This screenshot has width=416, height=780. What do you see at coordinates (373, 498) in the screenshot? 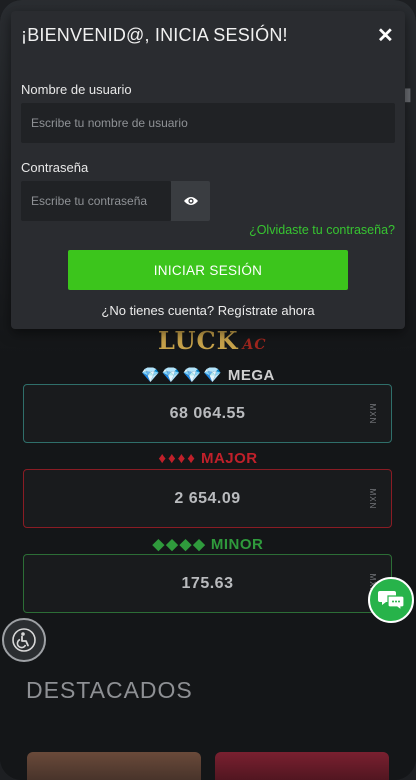
I see `jackpot-major-currency: MXN` at bounding box center [373, 498].